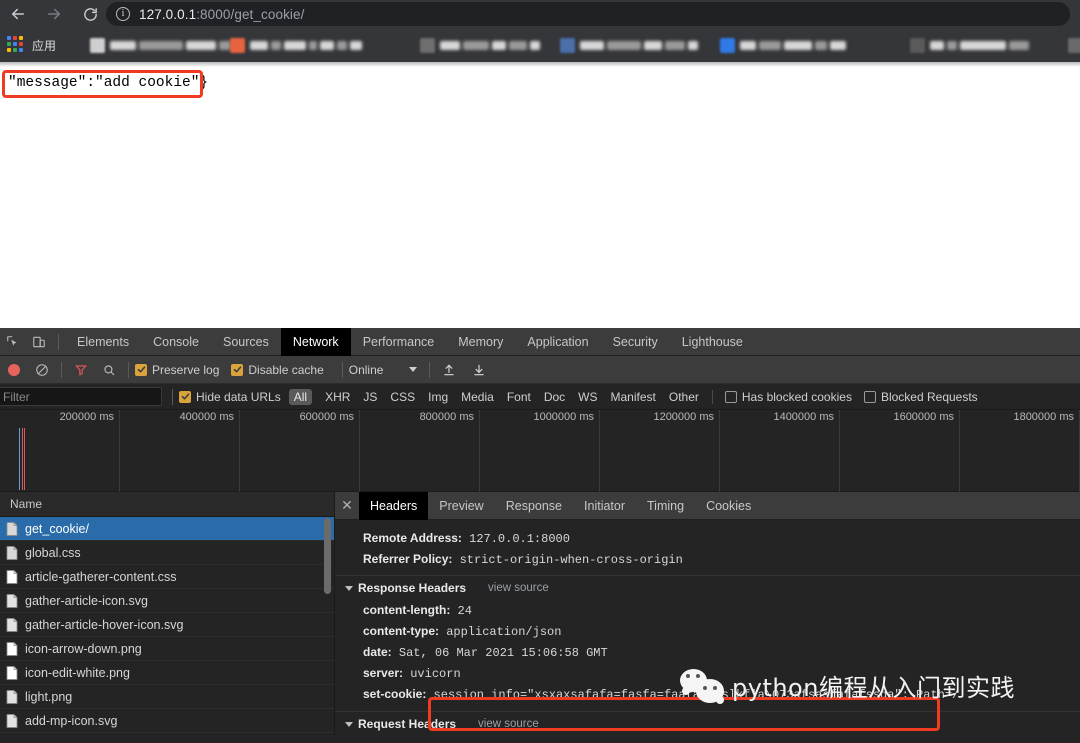 The image size is (1080, 743). I want to click on filter-type-doc: Doc, so click(554, 397).